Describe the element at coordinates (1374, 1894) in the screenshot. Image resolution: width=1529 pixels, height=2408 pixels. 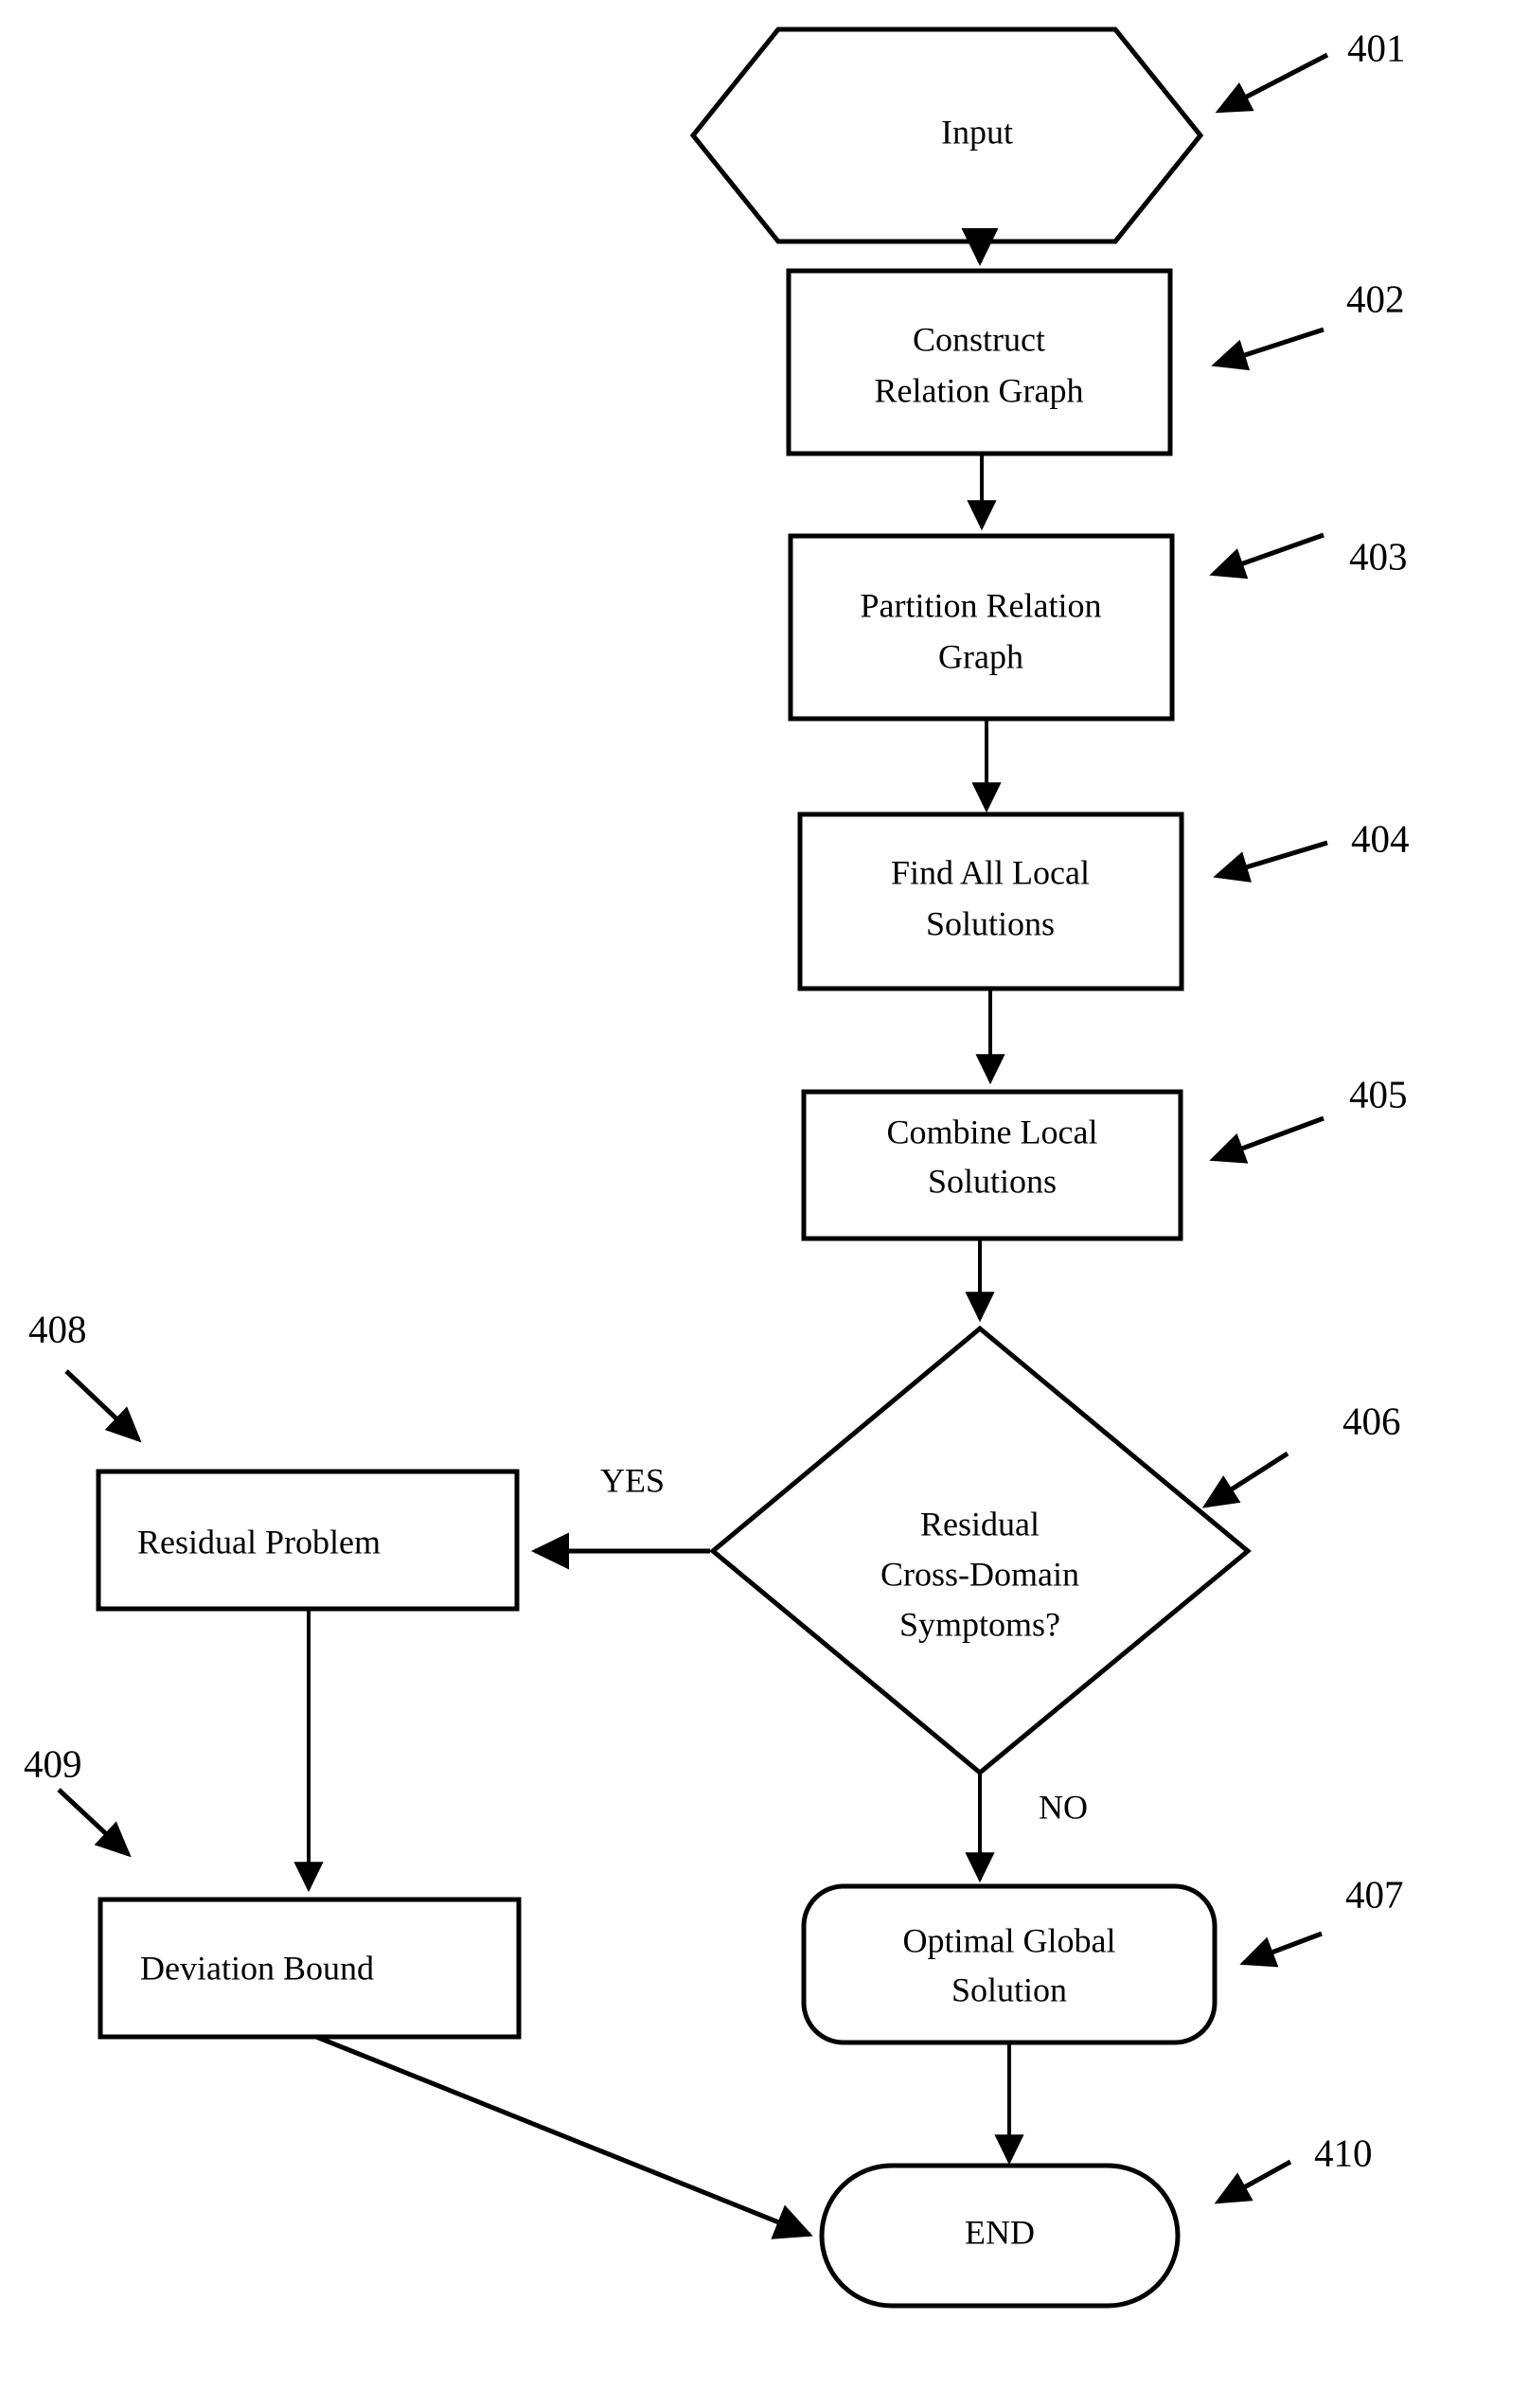
I see `ref-label-407: 407` at that location.